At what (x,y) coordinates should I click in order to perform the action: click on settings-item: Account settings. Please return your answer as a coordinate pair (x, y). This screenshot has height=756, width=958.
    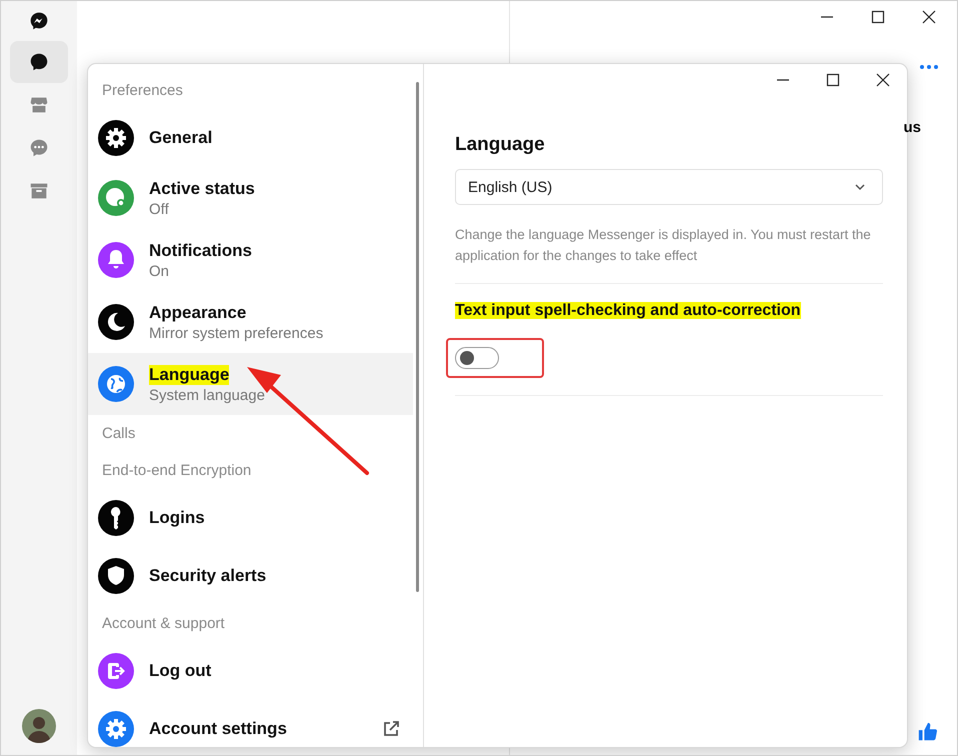
    Looking at the image, I should click on (250, 723).